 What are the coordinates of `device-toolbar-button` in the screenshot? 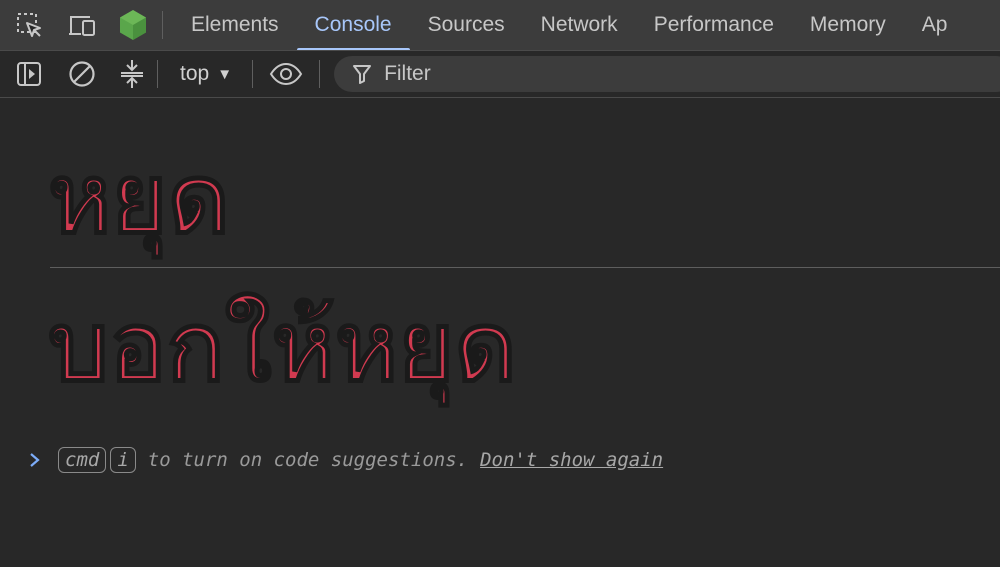 It's located at (83, 25).